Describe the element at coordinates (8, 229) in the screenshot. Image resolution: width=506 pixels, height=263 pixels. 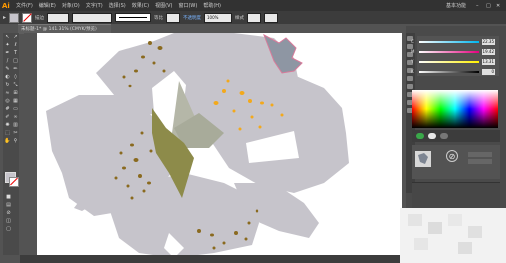
I see `screen-mode-icon: ▢` at that location.